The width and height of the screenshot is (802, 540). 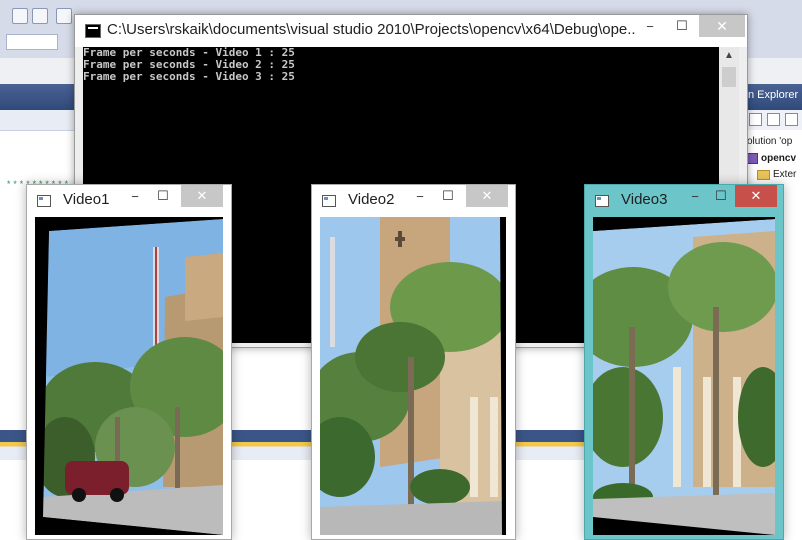 What do you see at coordinates (785, 174) in the screenshot?
I see `solution-tree-item-label: Exter` at bounding box center [785, 174].